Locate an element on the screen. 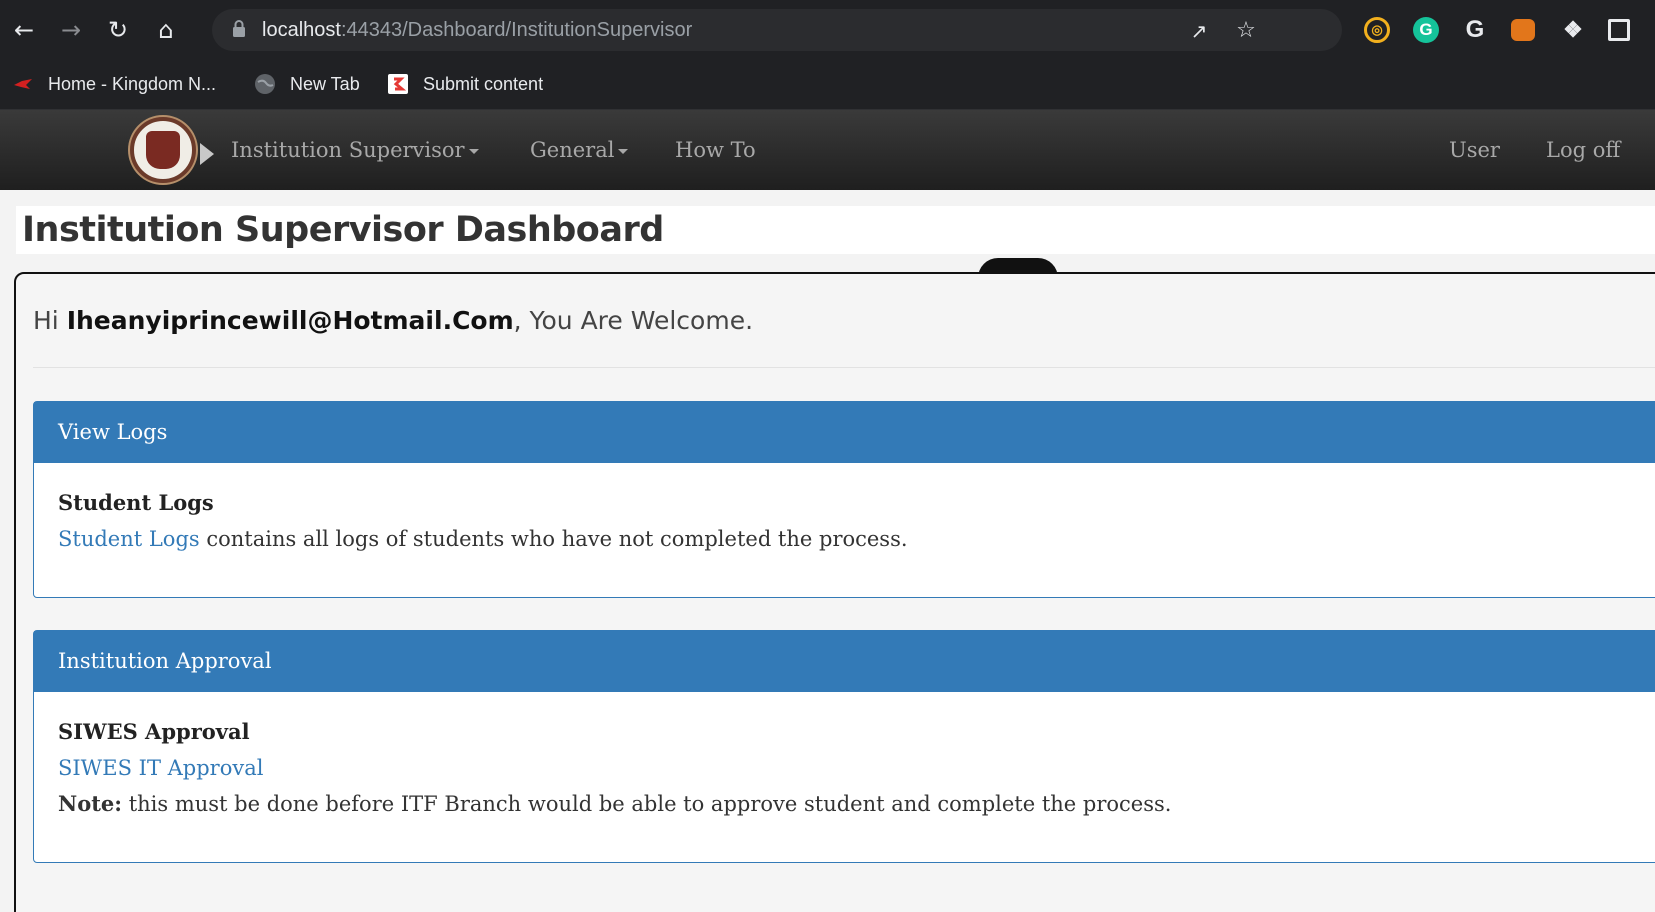 The width and height of the screenshot is (1655, 912). nav-institution-supervisor: Institution Supervisor is located at coordinates (355, 150).